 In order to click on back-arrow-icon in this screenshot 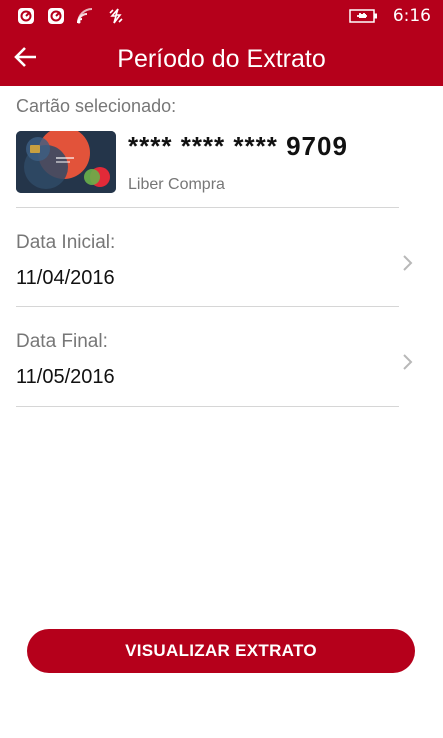, I will do `click(26, 59)`.